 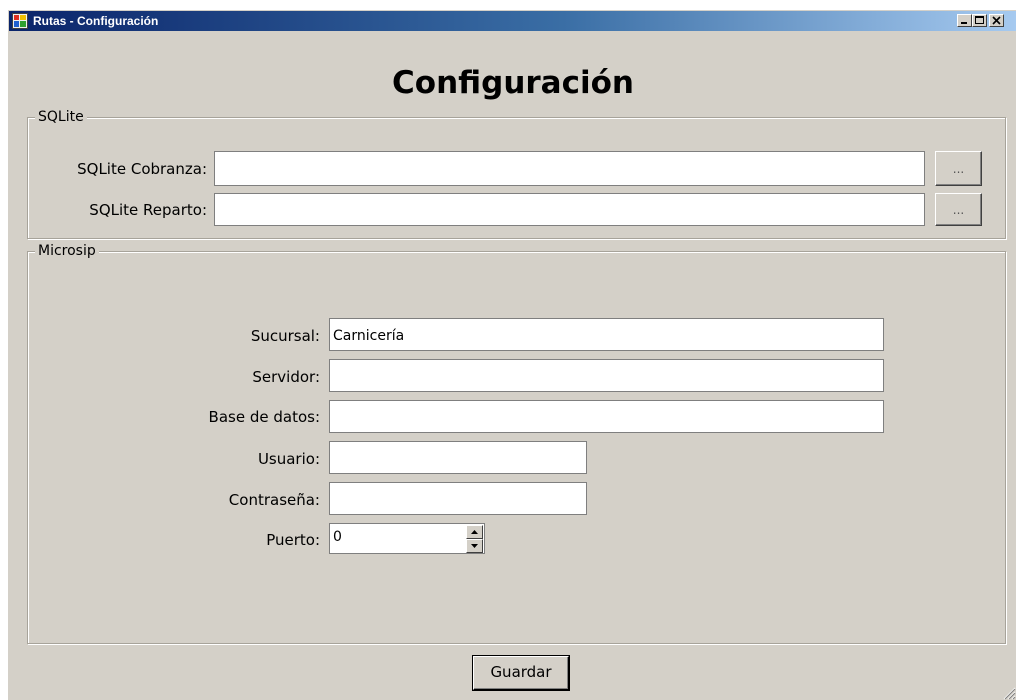 I want to click on contrasena-input, so click(x=458, y=498).